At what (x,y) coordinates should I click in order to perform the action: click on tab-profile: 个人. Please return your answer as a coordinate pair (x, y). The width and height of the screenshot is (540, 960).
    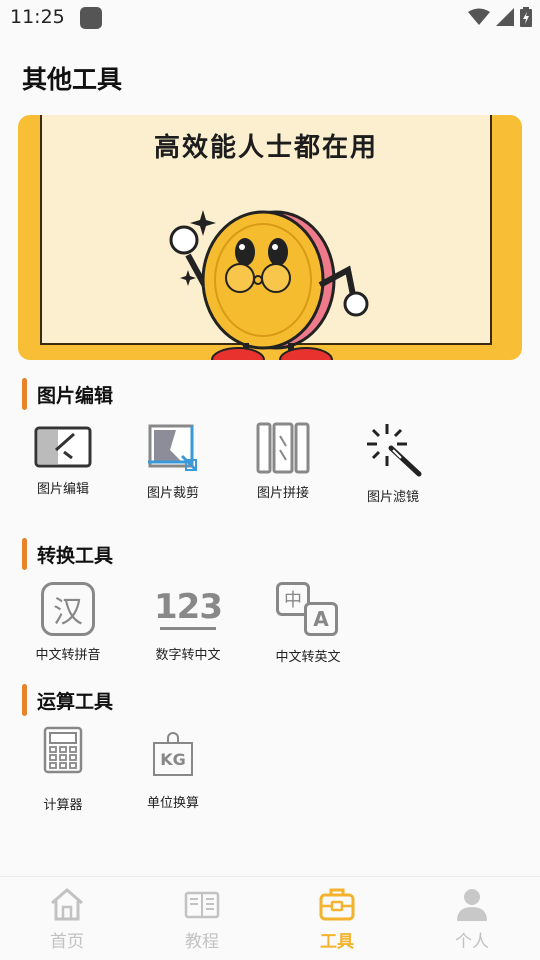
    Looking at the image, I should click on (472, 919).